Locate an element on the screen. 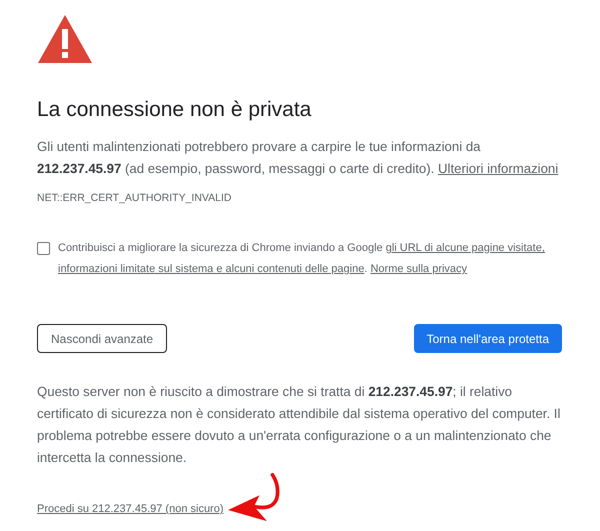 The width and height of the screenshot is (600, 531). proceed-link: Procedi su 212.237.45.97 (non sicuro) is located at coordinates (130, 509).